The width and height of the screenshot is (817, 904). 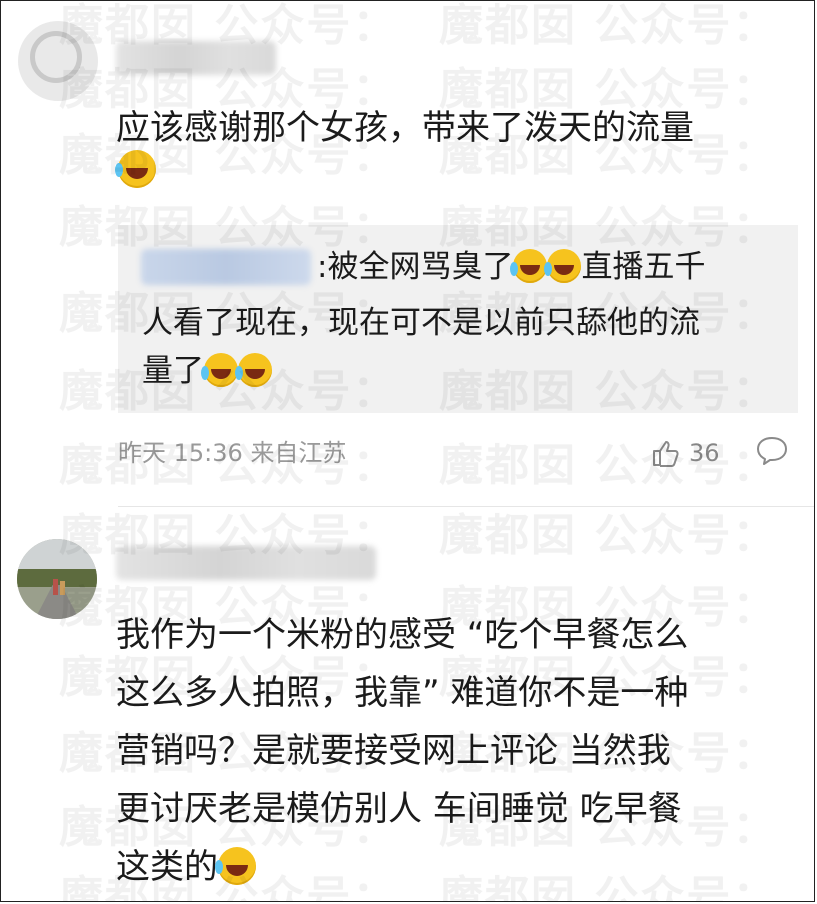 What do you see at coordinates (704, 453) in the screenshot?
I see `like-count: 36` at bounding box center [704, 453].